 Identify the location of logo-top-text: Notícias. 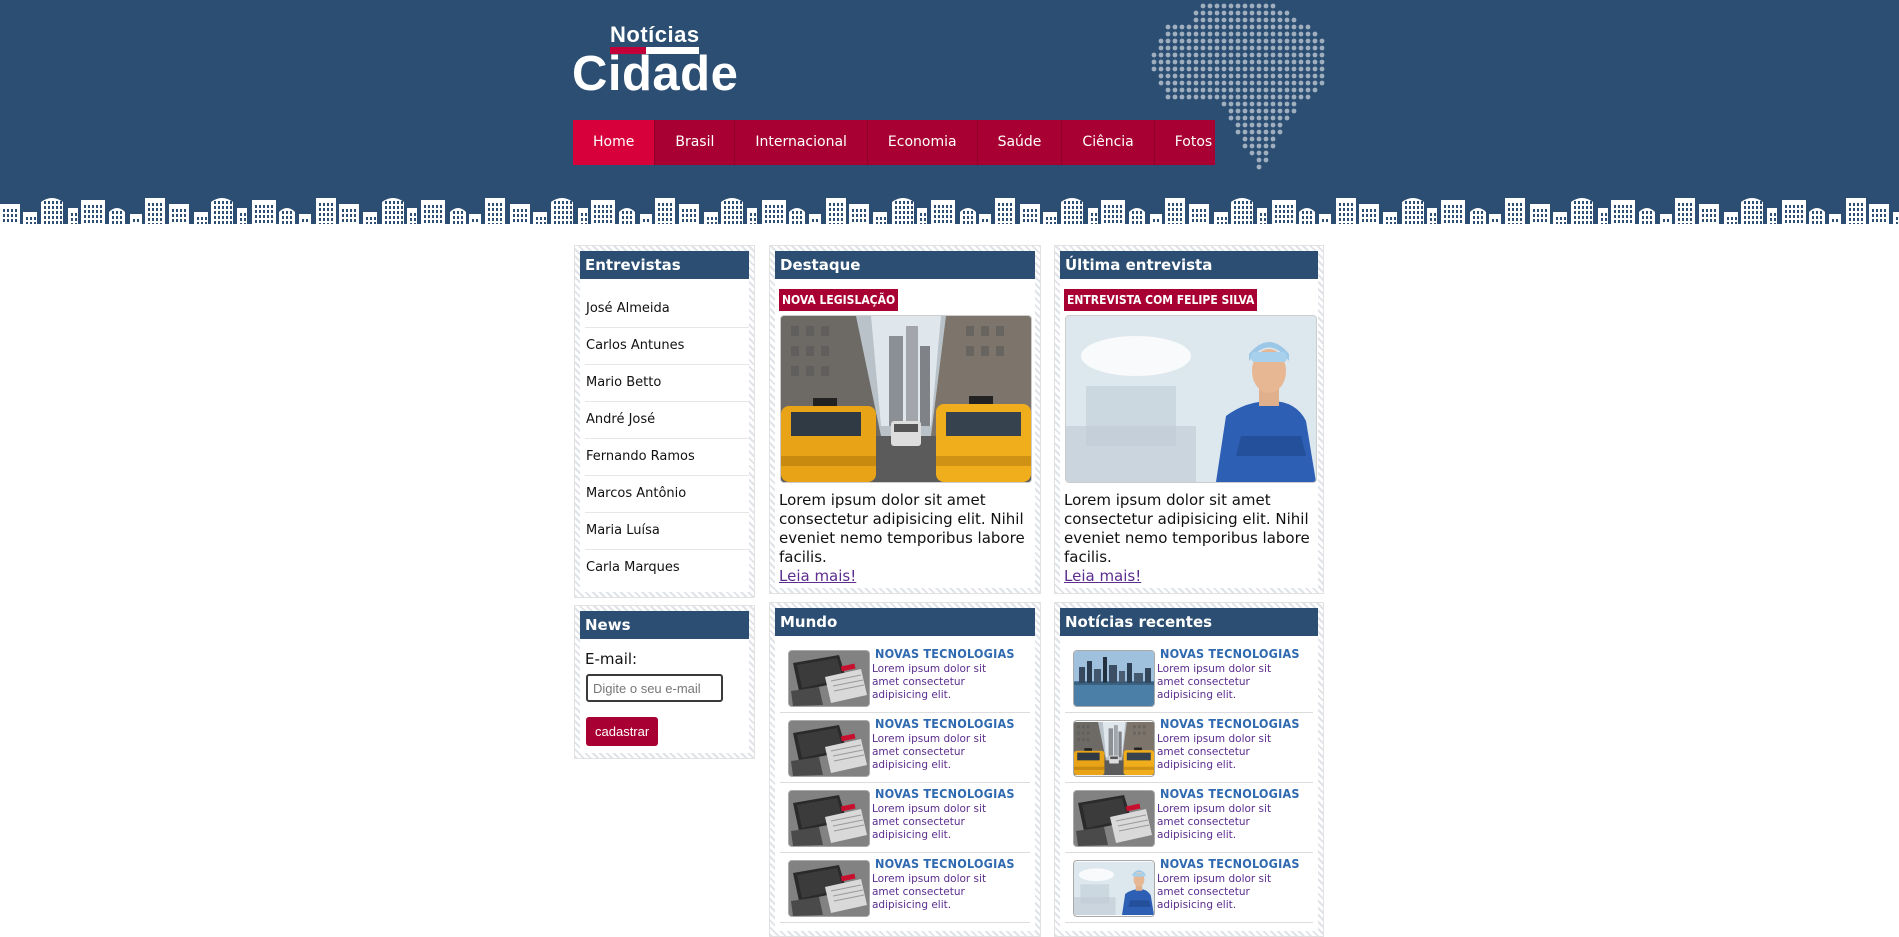
(655, 34).